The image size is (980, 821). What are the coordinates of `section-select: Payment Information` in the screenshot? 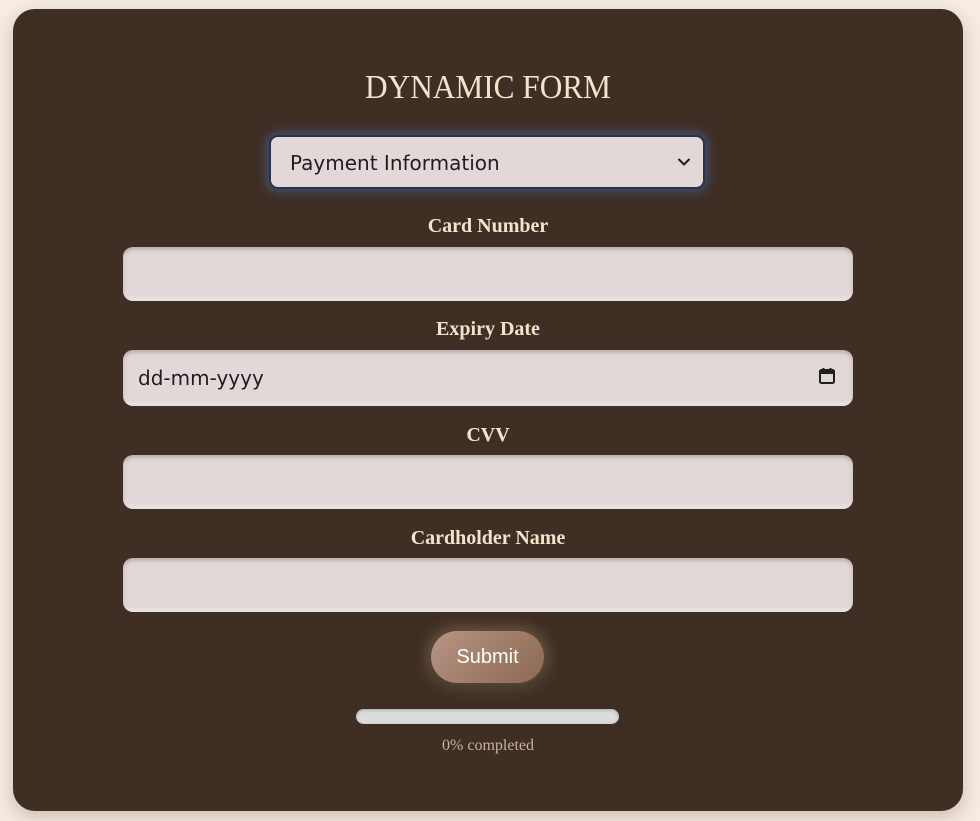 It's located at (487, 162).